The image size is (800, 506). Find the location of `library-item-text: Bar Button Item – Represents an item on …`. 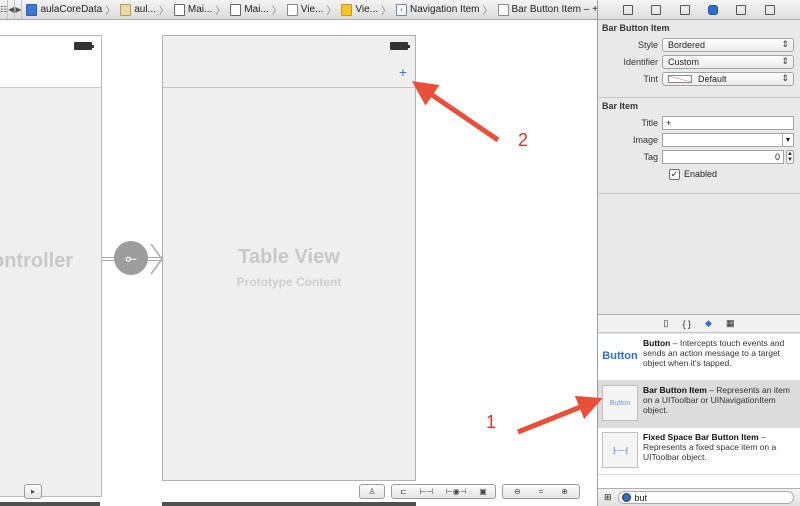

library-item-text: Bar Button Item – Represents an item on … is located at coordinates (716, 400).